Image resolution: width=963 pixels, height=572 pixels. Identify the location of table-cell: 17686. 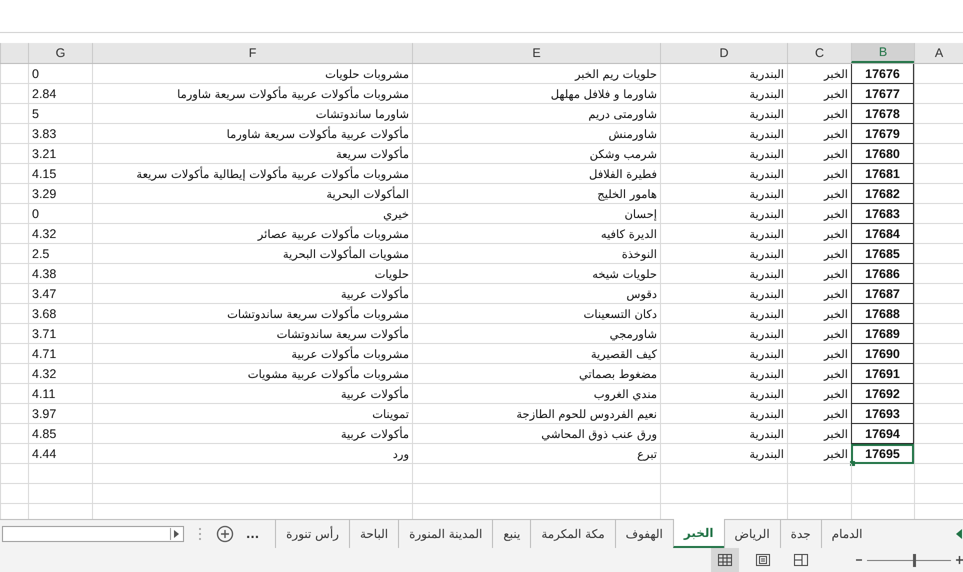
(882, 274).